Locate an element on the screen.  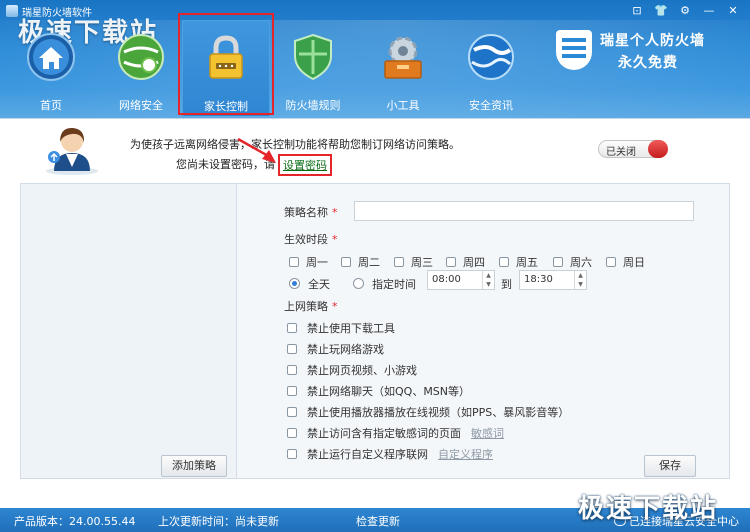
day-saturday: 周六 is located at coordinates (572, 262).